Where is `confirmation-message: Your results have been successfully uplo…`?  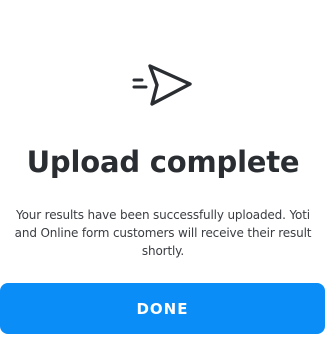
confirmation-message: Your results have been successfully uplo… is located at coordinates (163, 233).